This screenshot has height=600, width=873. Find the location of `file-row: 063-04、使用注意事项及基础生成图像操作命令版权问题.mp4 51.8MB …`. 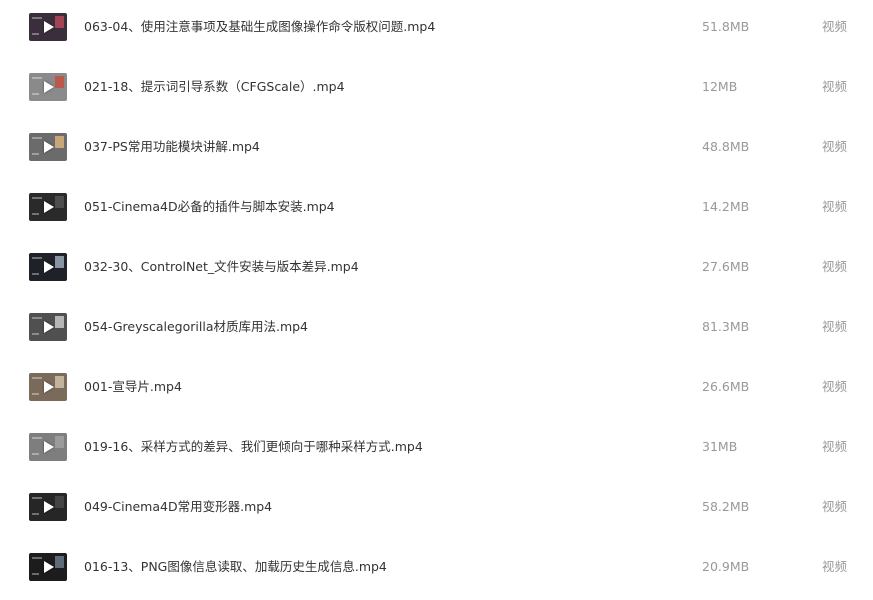

file-row: 063-04、使用注意事项及基础生成图像操作命令版权问题.mp4 51.8MB … is located at coordinates (436, 30).